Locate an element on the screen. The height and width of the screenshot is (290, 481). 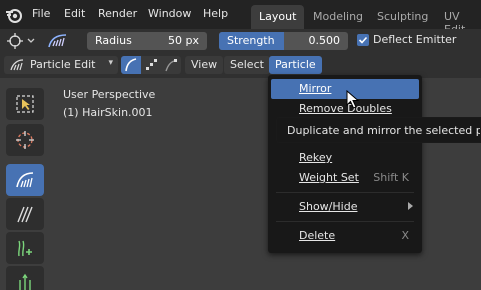
tool-select-box is located at coordinates (25, 104).